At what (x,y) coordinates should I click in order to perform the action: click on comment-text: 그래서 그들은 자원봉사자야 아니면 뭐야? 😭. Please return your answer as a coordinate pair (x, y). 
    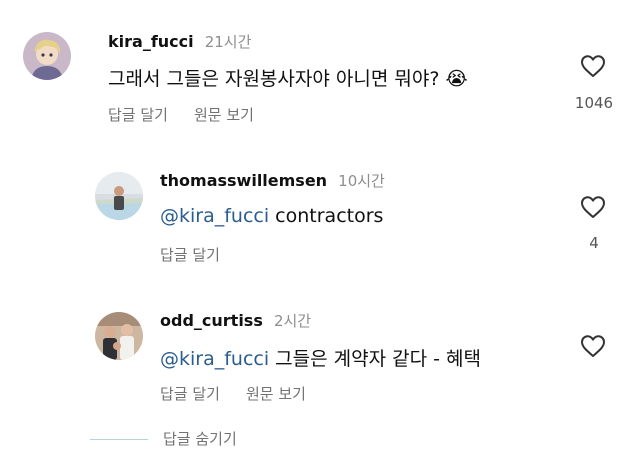
    Looking at the image, I should click on (288, 77).